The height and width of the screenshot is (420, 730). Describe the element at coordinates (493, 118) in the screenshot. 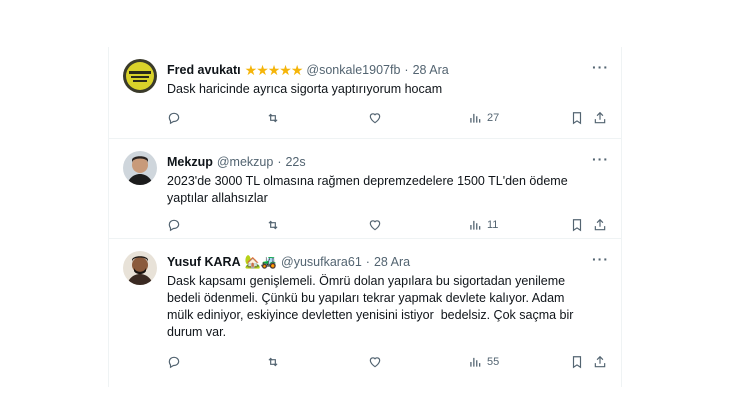

I see `views-count: 27` at that location.